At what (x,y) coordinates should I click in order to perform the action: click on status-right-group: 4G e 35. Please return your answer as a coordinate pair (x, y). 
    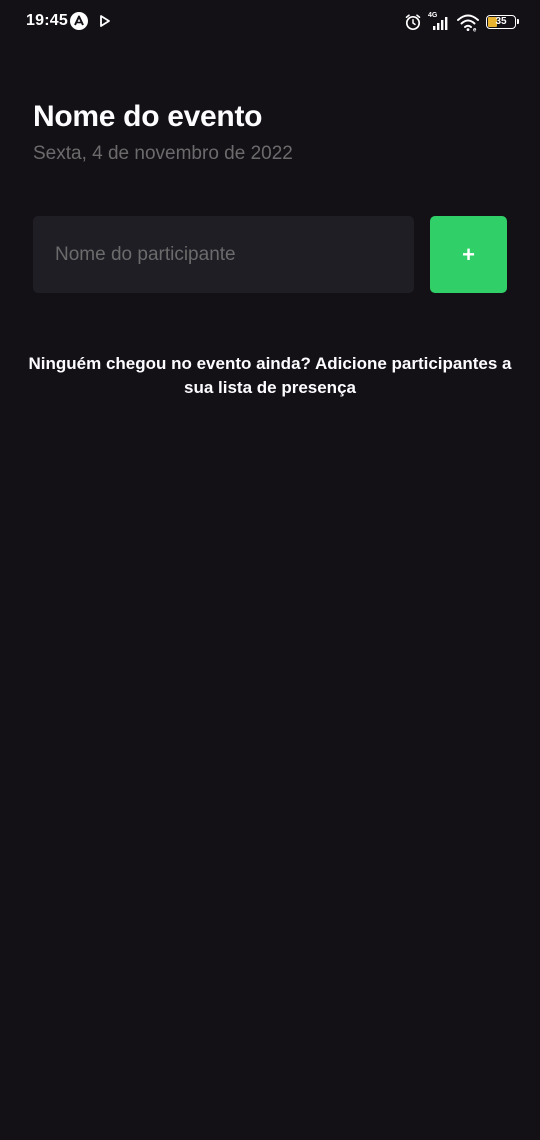
    Looking at the image, I should click on (461, 22).